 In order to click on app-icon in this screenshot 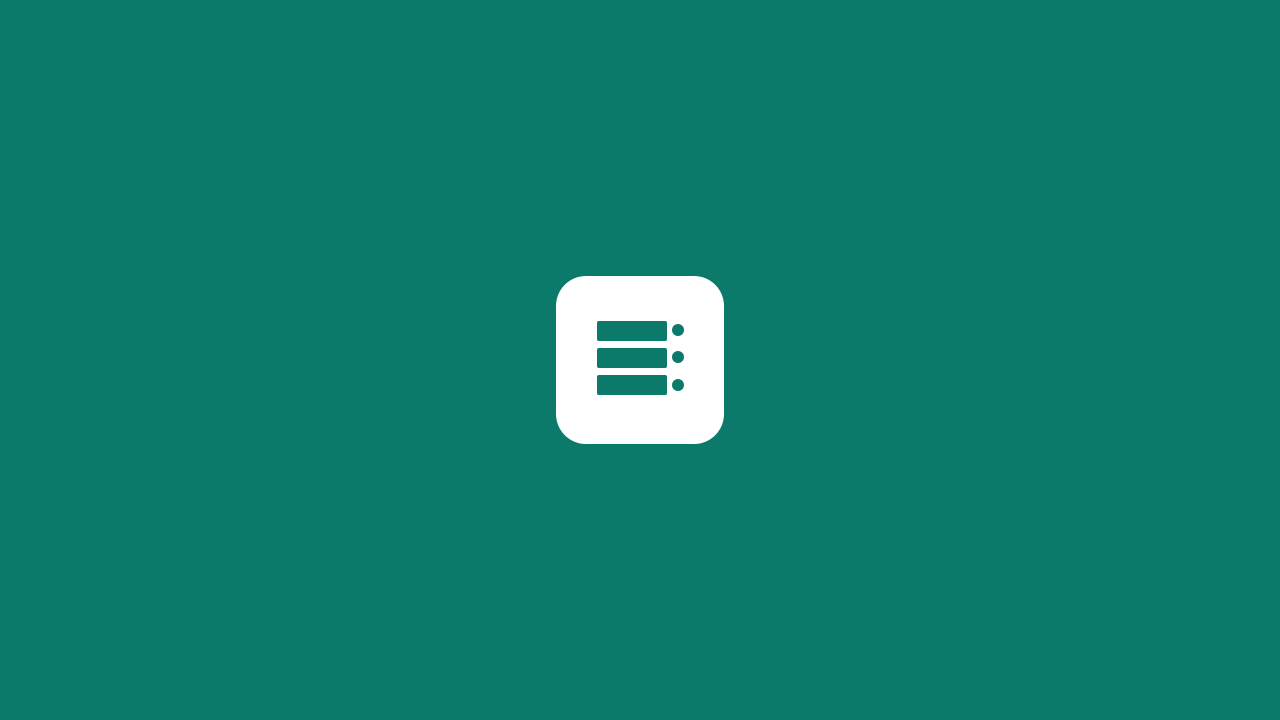, I will do `click(640, 360)`.